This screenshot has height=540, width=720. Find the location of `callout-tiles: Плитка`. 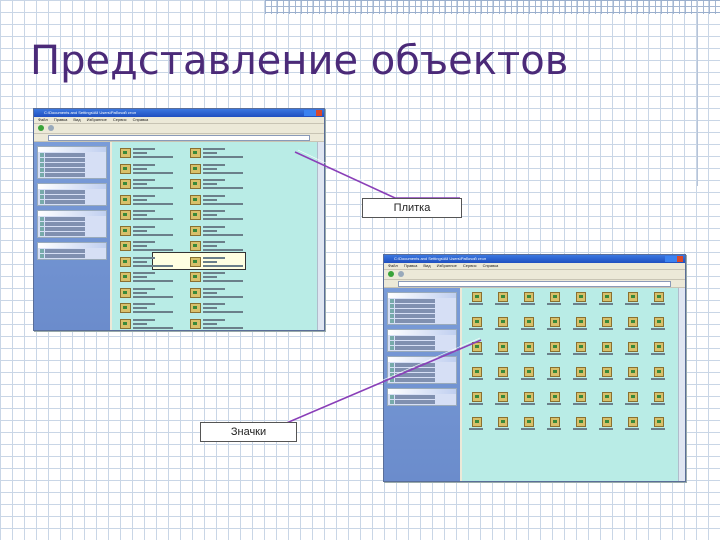

callout-tiles: Плитка is located at coordinates (412, 208).